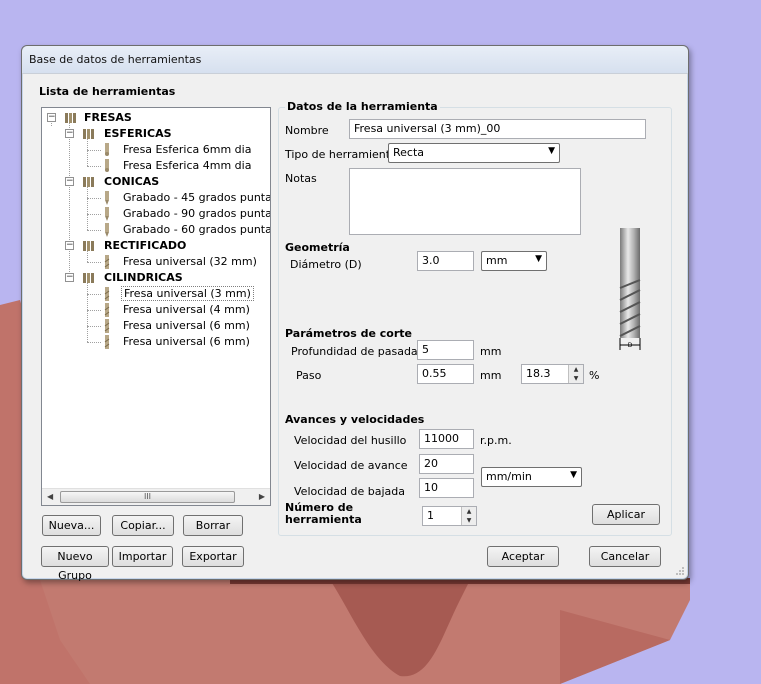  What do you see at coordinates (307, 130) in the screenshot?
I see `name-label: Nombre` at bounding box center [307, 130].